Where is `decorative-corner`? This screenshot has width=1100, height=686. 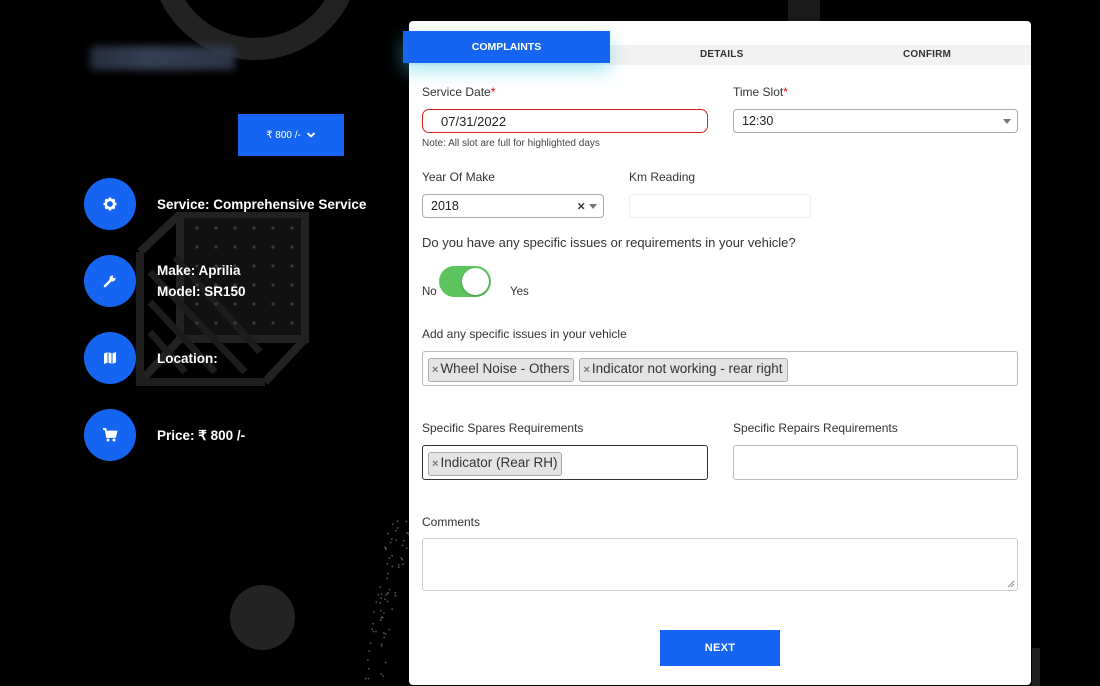 decorative-corner is located at coordinates (1036, 667).